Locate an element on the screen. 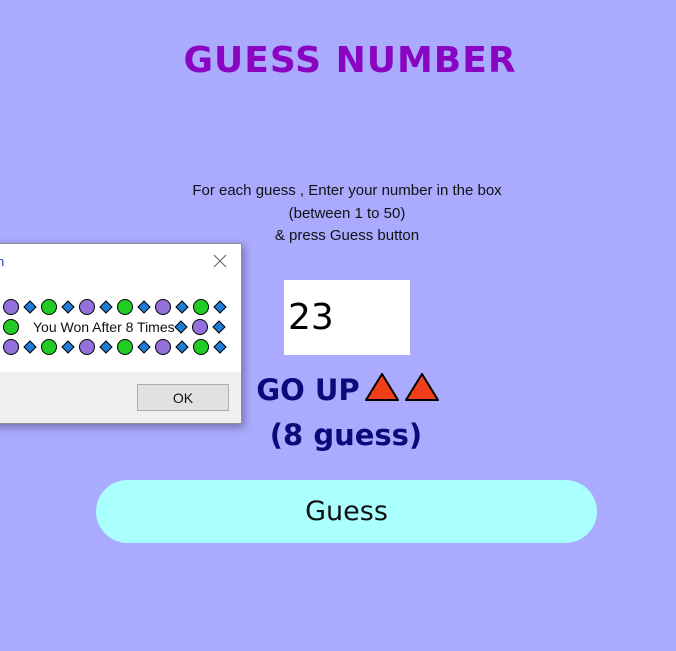  dialog-message: You Won After 8 Times is located at coordinates (104, 327).